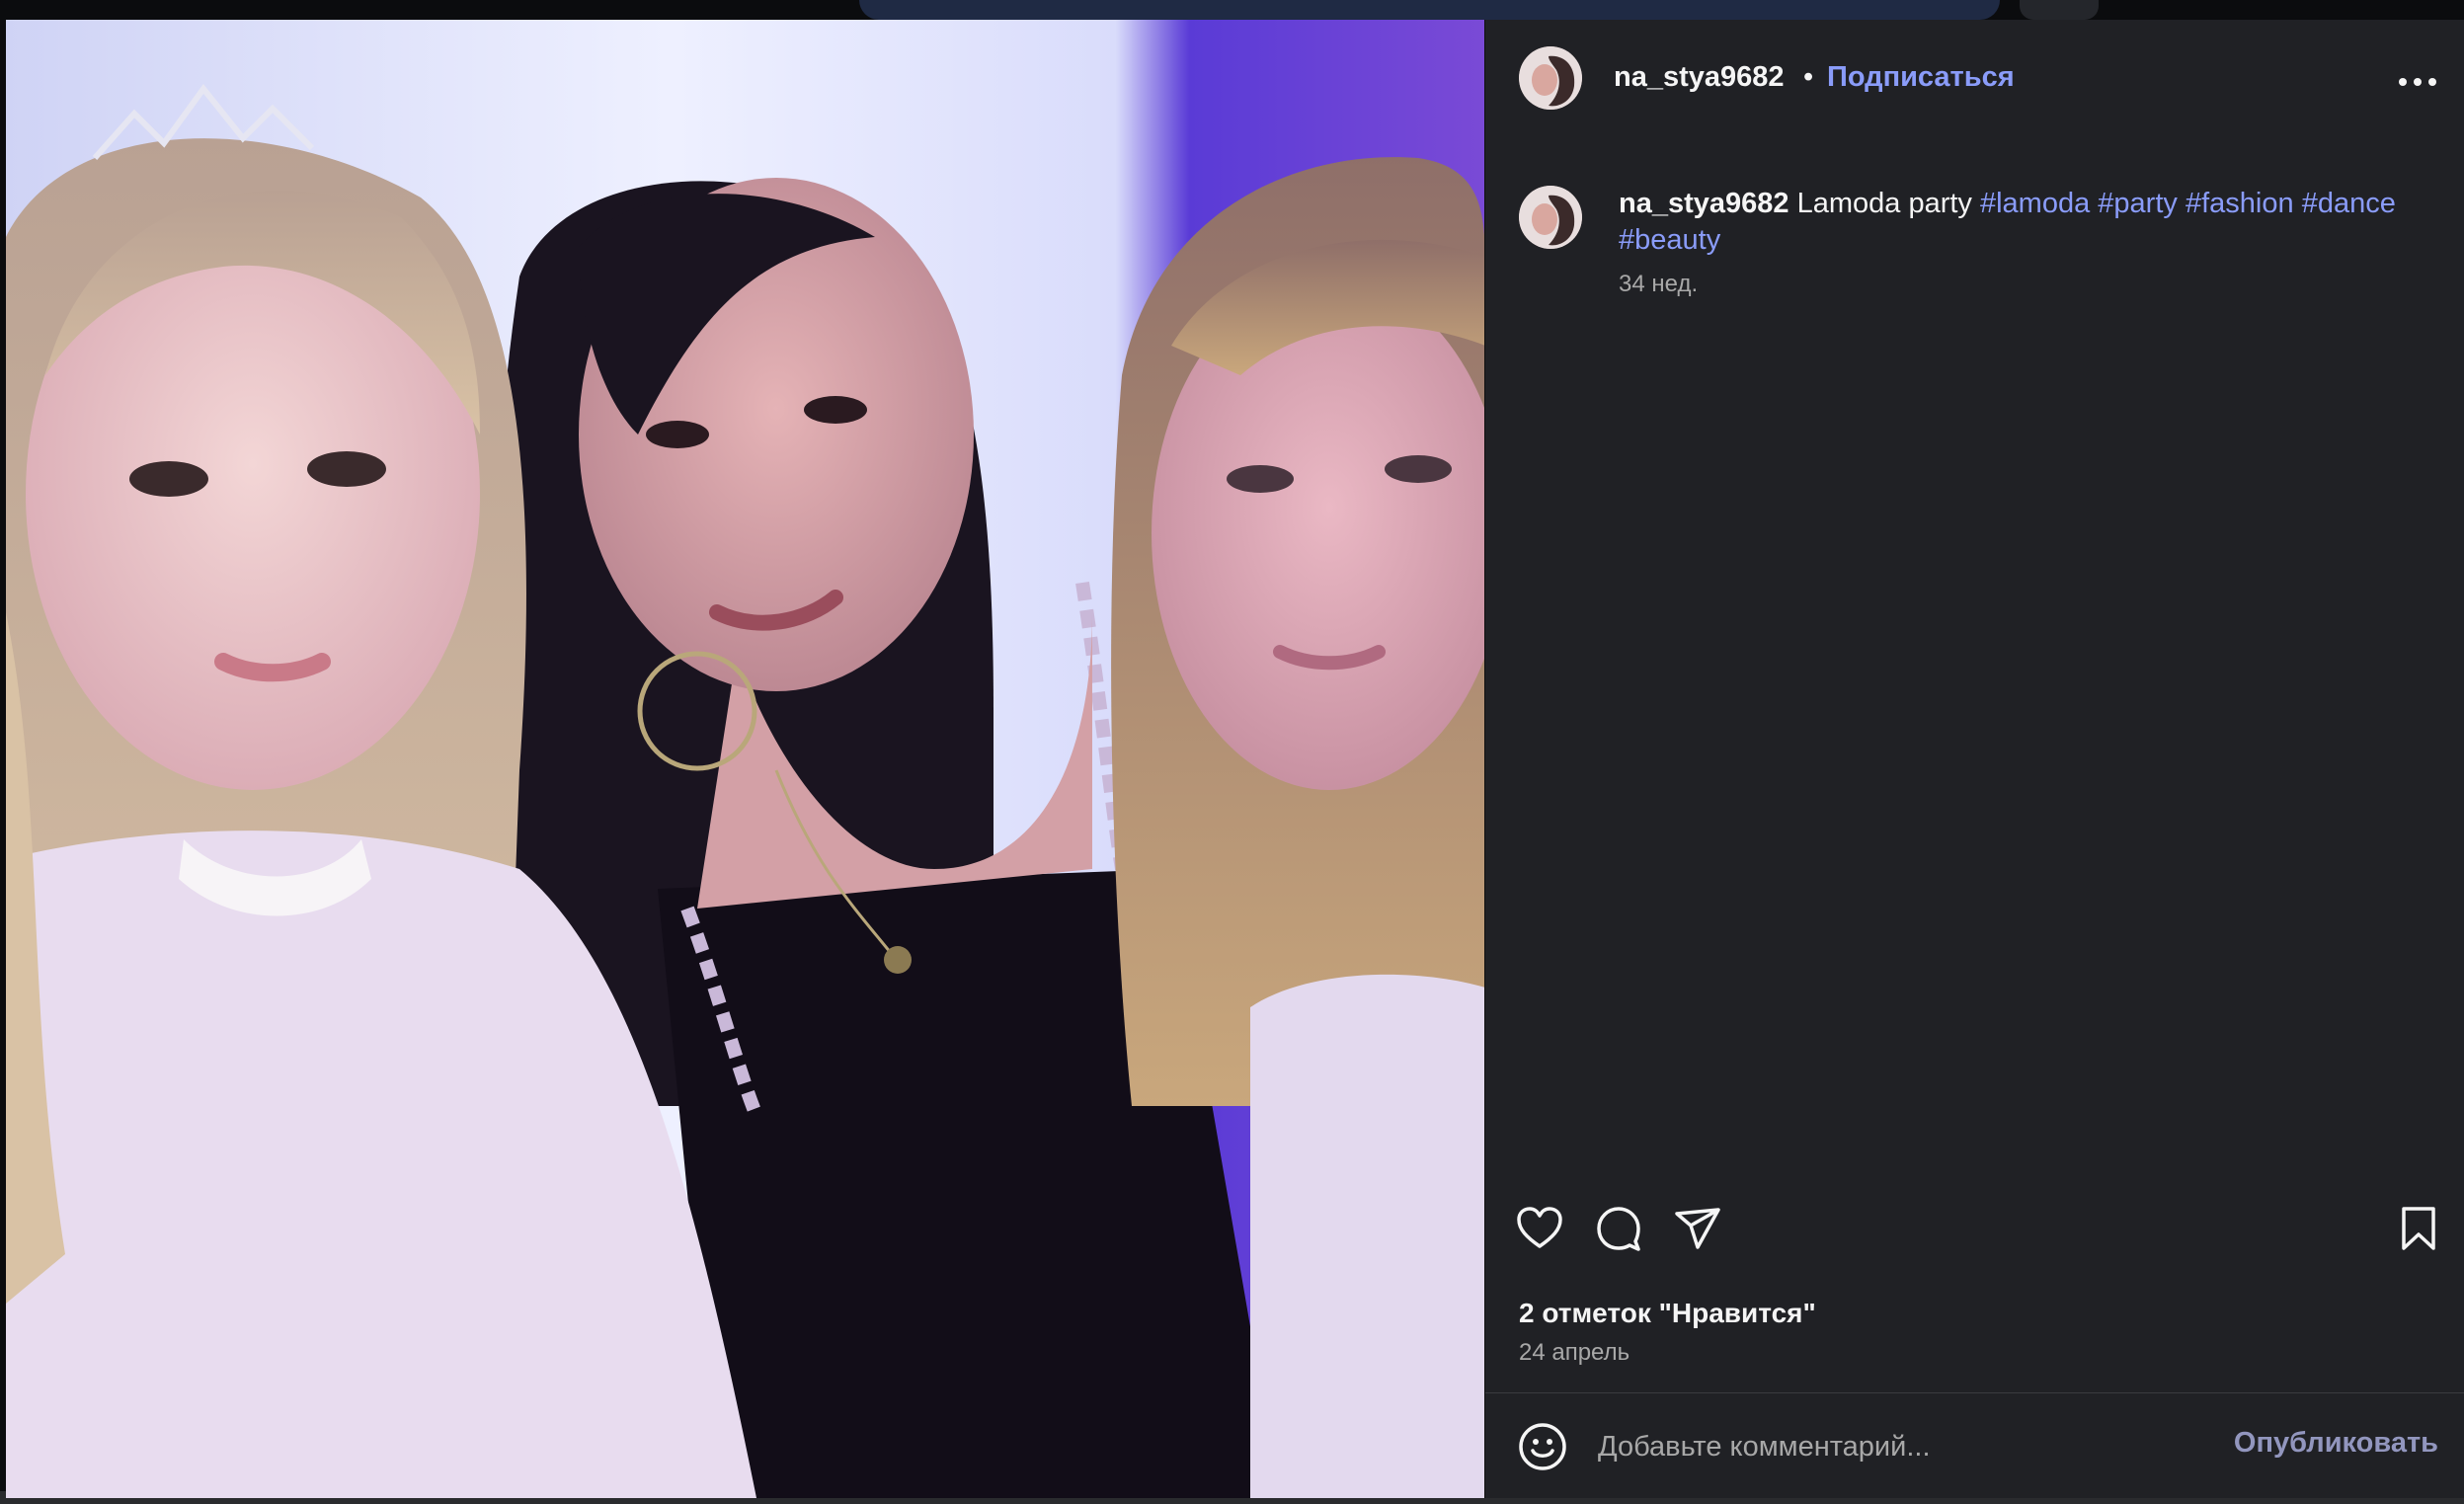  Describe the element at coordinates (1658, 284) in the screenshot. I see `caption-timestamp: 34 нед.` at that location.